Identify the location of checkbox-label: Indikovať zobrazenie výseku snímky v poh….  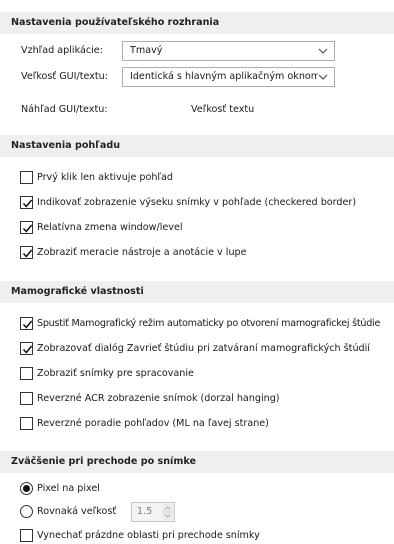
(197, 202).